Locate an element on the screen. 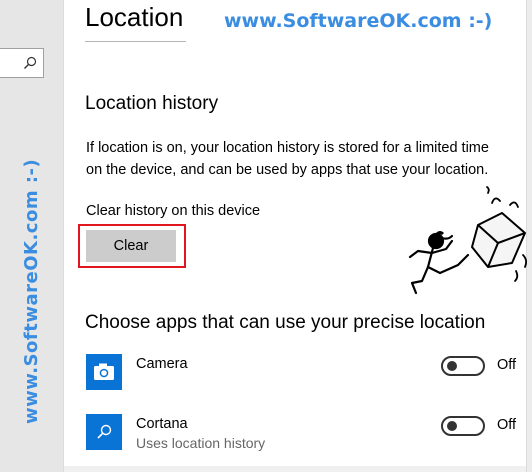 Image resolution: width=532 pixels, height=472 pixels. sidebar: www.SoftwareOK.com :-) is located at coordinates (32, 236).